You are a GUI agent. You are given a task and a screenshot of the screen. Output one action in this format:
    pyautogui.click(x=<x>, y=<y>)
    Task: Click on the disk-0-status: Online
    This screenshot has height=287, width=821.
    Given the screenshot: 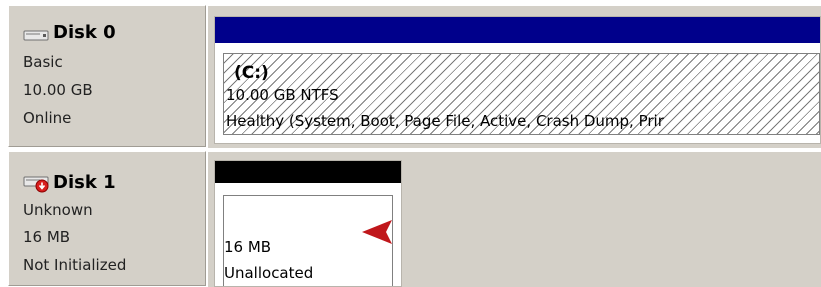 What is the action you would take?
    pyautogui.click(x=47, y=118)
    